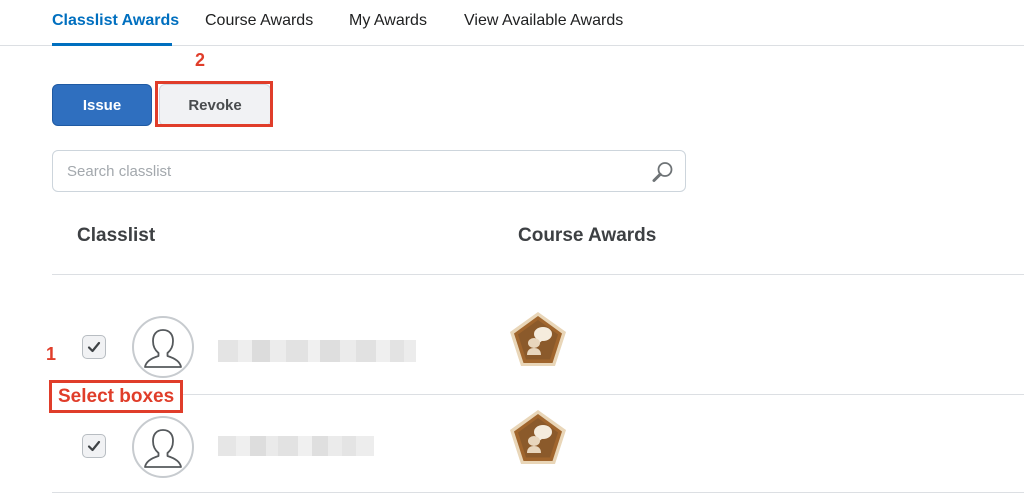 The width and height of the screenshot is (1024, 494). I want to click on active-tab-indicator, so click(112, 44).